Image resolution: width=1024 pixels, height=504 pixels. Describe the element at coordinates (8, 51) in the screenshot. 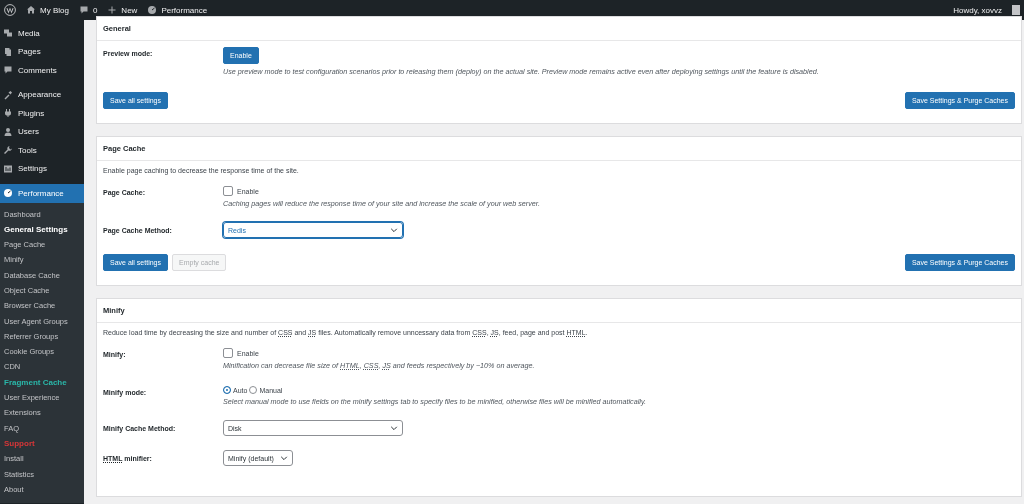

I see `pages-icon` at that location.